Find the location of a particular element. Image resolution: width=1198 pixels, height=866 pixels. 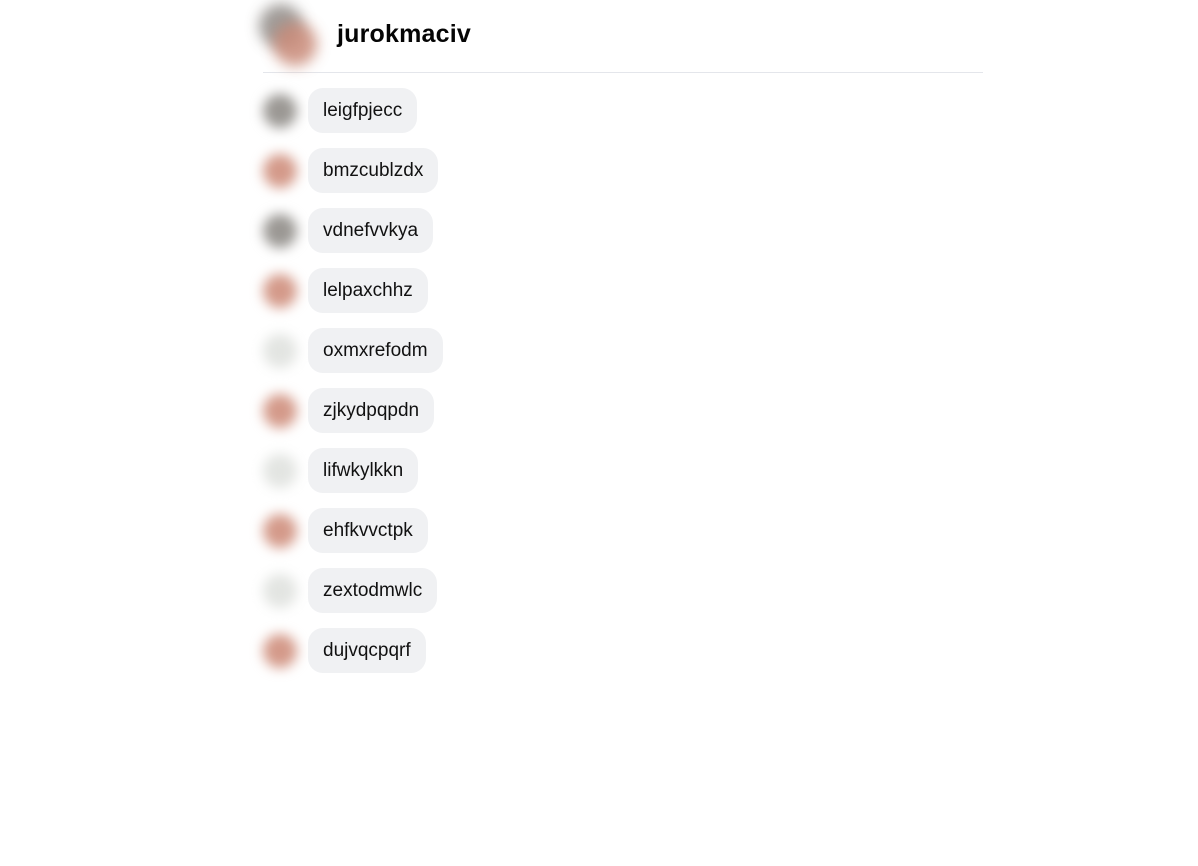

member-name-bubble: dujvqcpqrf is located at coordinates (367, 650).